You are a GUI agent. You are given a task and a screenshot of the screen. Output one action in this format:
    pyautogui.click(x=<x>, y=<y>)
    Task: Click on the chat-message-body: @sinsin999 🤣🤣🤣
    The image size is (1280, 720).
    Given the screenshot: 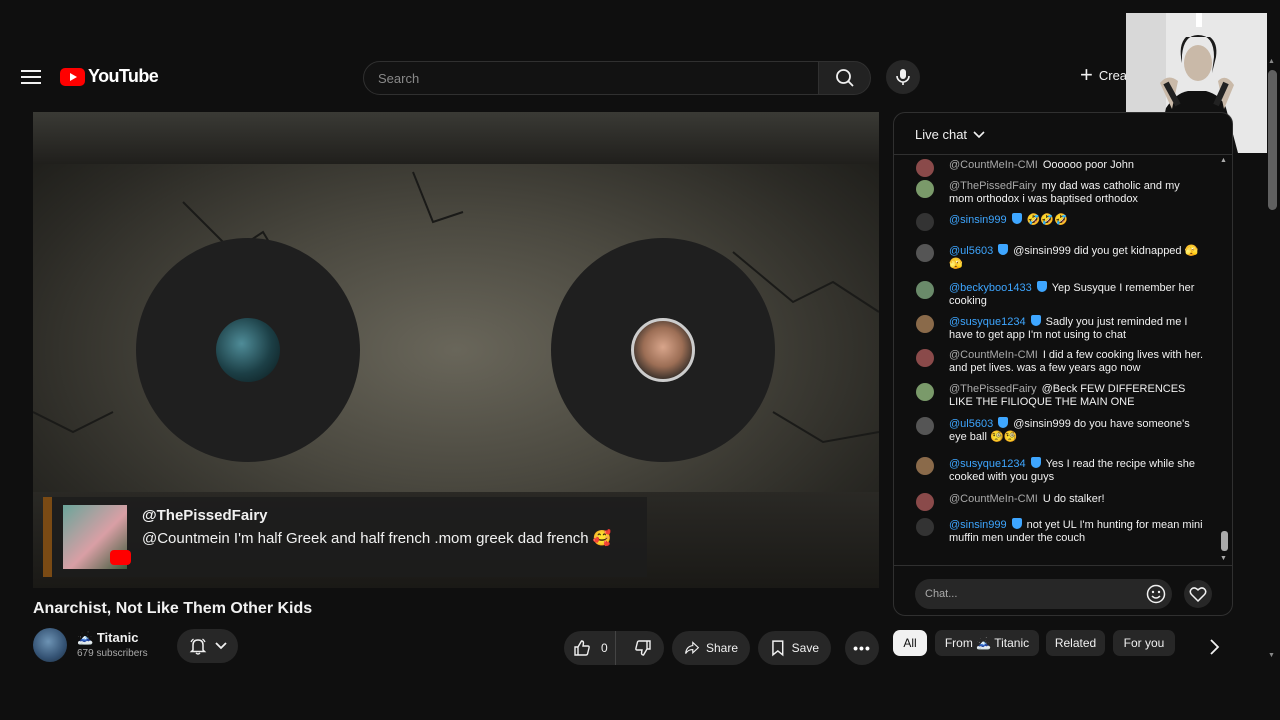 What is the action you would take?
    pyautogui.click(x=1076, y=220)
    